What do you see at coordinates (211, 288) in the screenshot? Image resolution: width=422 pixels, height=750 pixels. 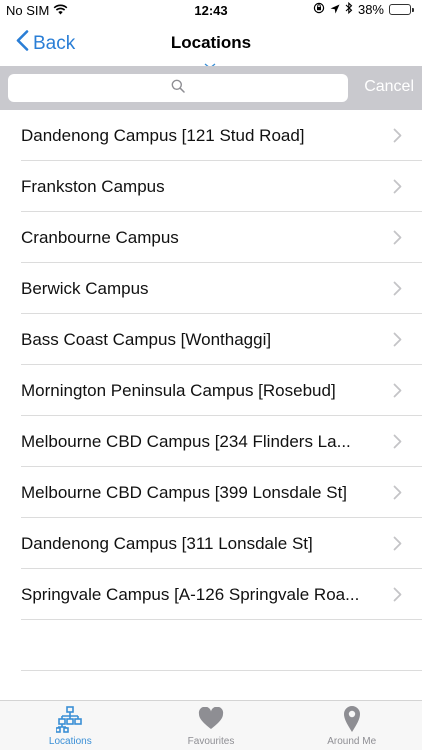 I see `location-list-item: Berwick Campus` at bounding box center [211, 288].